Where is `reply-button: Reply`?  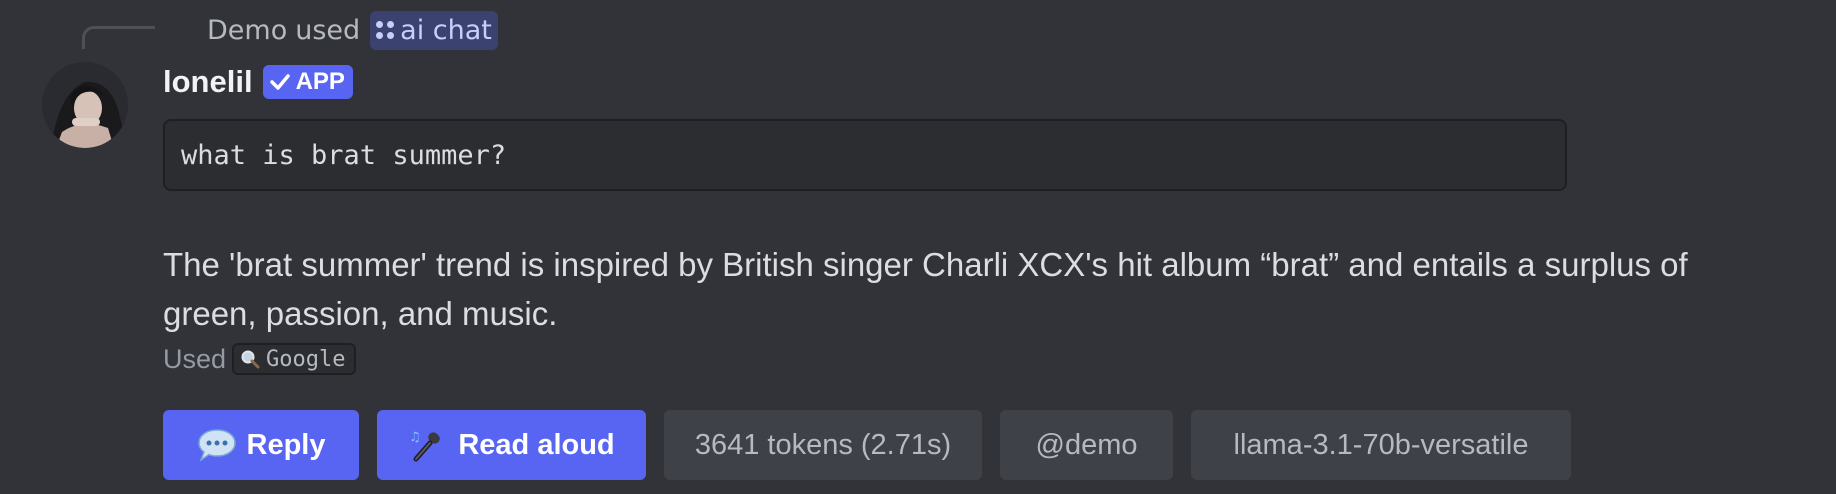 reply-button: Reply is located at coordinates (261, 445).